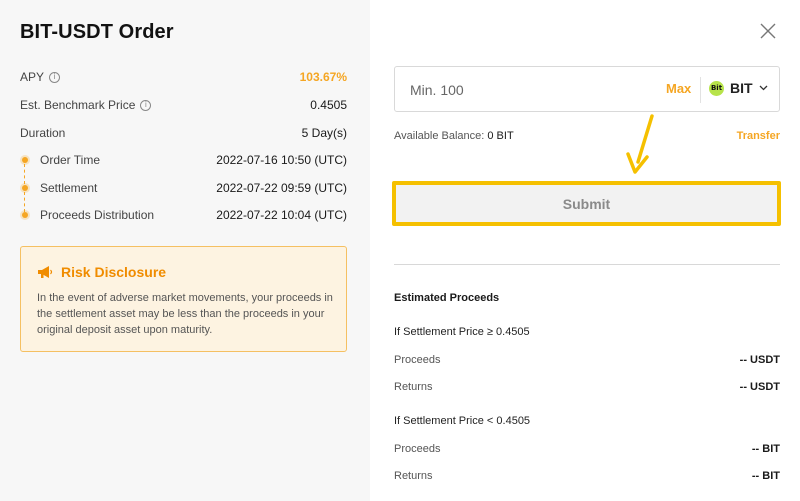 Image resolution: width=800 pixels, height=501 pixels. Describe the element at coordinates (323, 77) in the screenshot. I see `apy-value: 103.67%` at that location.